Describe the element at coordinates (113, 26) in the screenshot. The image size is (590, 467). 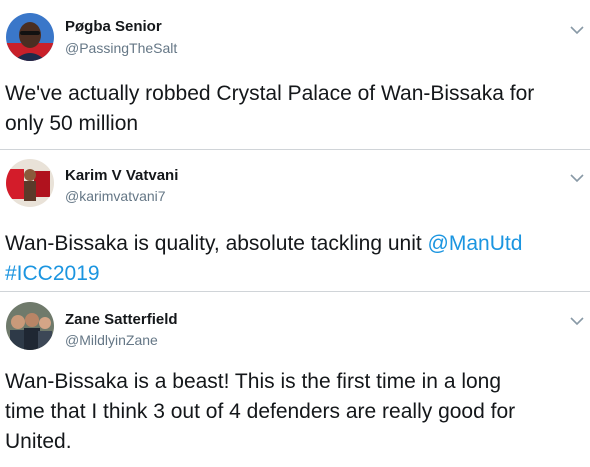
I see `display-name: Pøgba Senior` at that location.